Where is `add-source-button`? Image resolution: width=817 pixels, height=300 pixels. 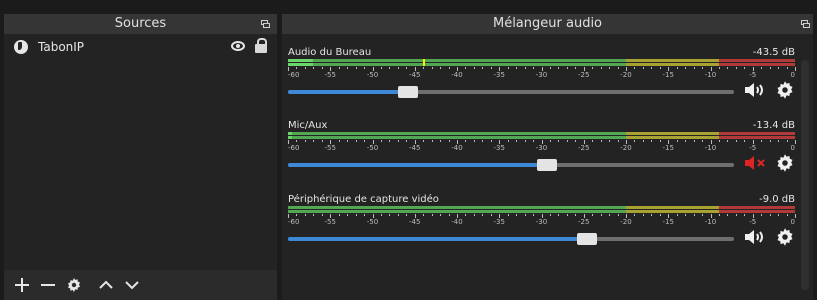
add-source-button is located at coordinates (22, 285).